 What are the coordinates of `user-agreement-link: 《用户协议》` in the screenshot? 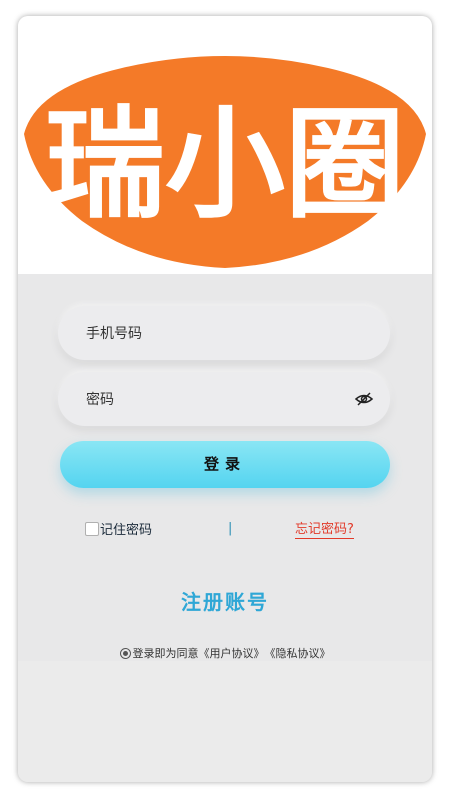 It's located at (232, 653).